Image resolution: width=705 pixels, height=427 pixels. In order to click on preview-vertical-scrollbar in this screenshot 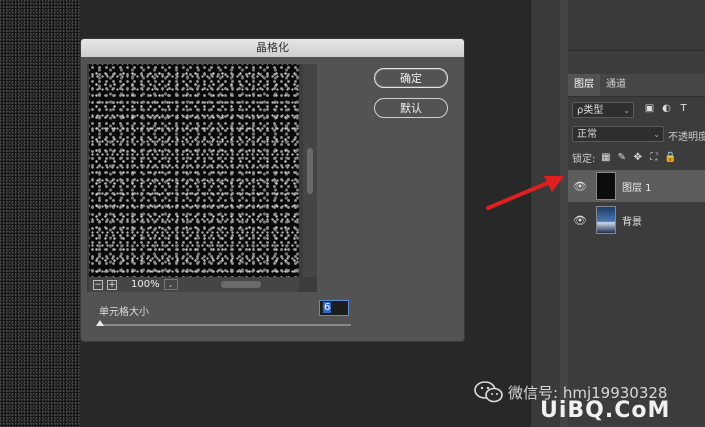, I will do `click(310, 170)`.